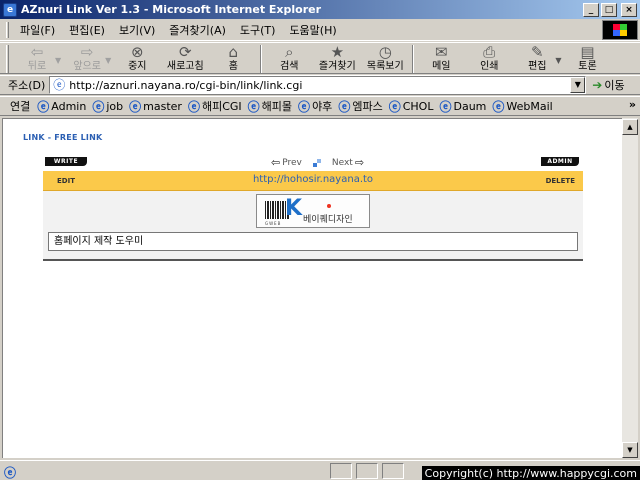 This screenshot has height=480, width=640. What do you see at coordinates (58, 60) in the screenshot?
I see `back-dropdown-icon: ▼` at bounding box center [58, 60].